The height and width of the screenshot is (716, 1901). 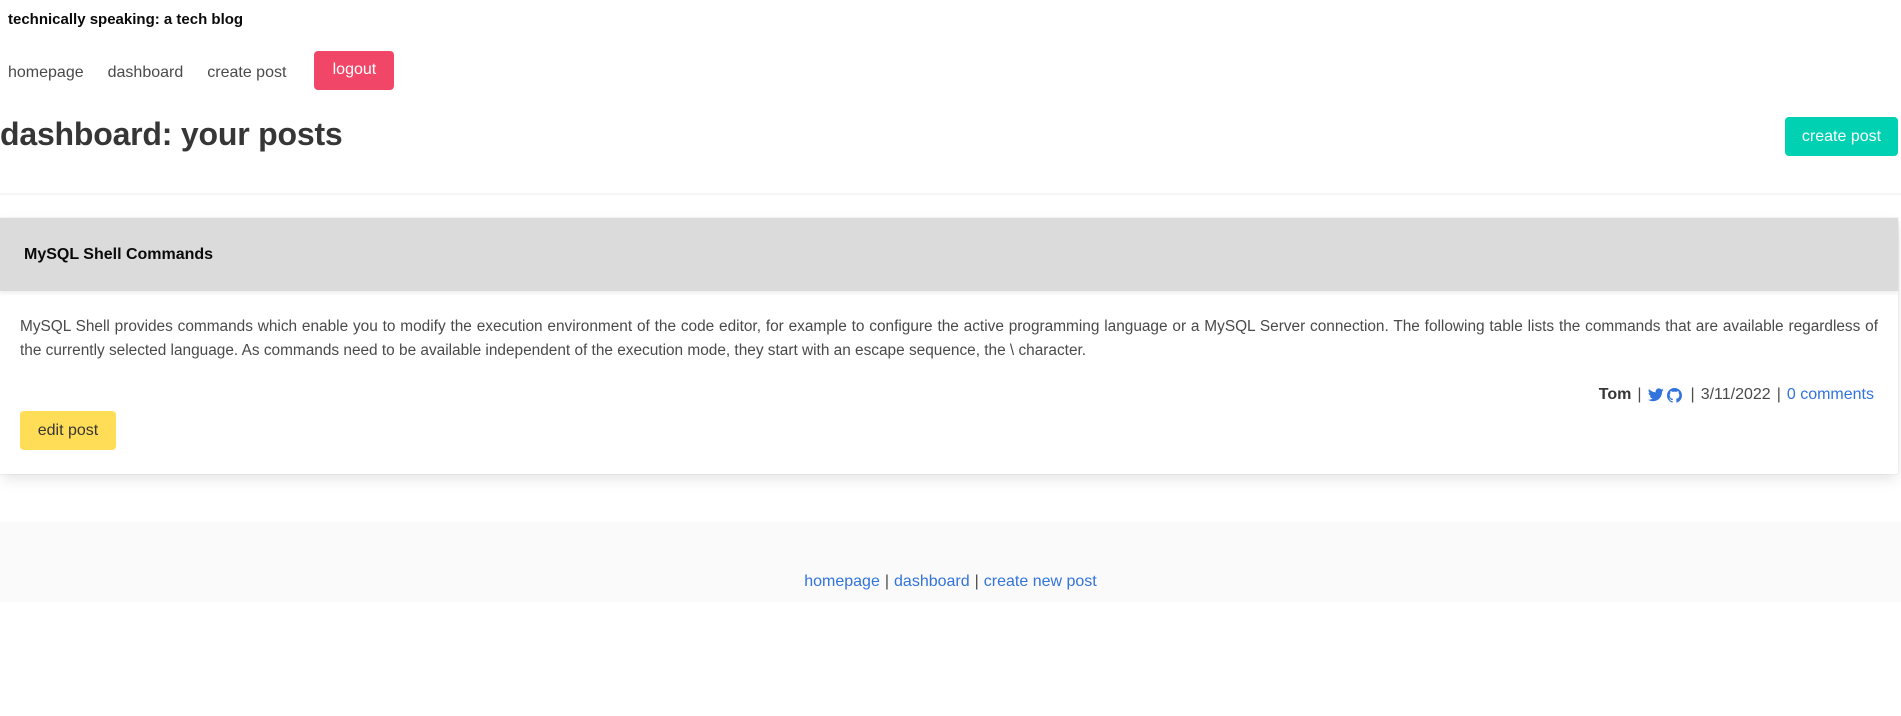 What do you see at coordinates (950, 562) in the screenshot?
I see `footer: homepage | dashboard | create new post` at bounding box center [950, 562].